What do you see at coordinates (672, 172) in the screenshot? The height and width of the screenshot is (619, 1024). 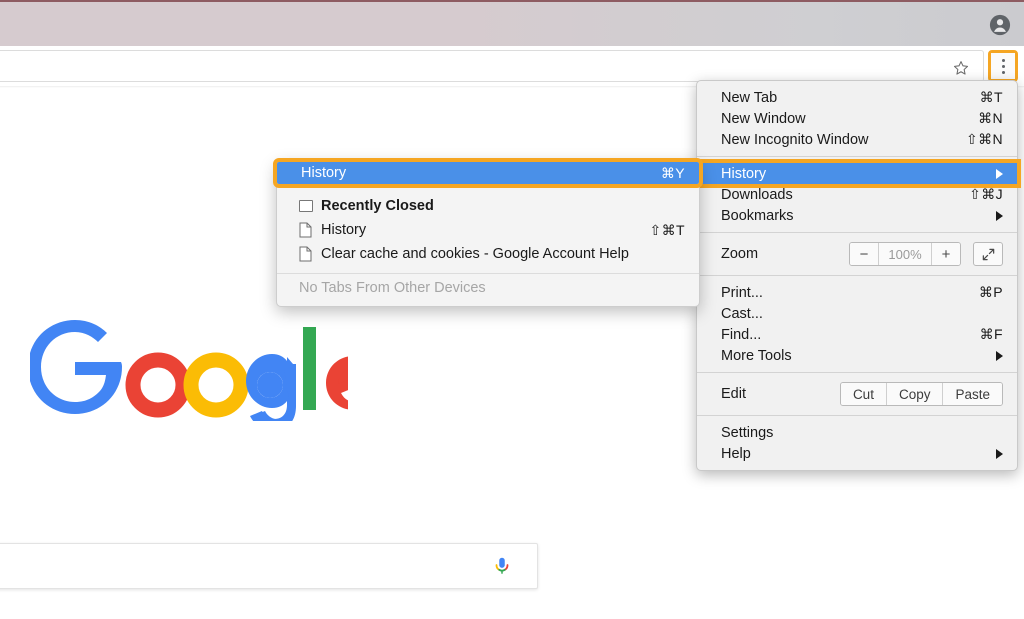 I see `submenu-header-shortcut: ⌘Y` at bounding box center [672, 172].